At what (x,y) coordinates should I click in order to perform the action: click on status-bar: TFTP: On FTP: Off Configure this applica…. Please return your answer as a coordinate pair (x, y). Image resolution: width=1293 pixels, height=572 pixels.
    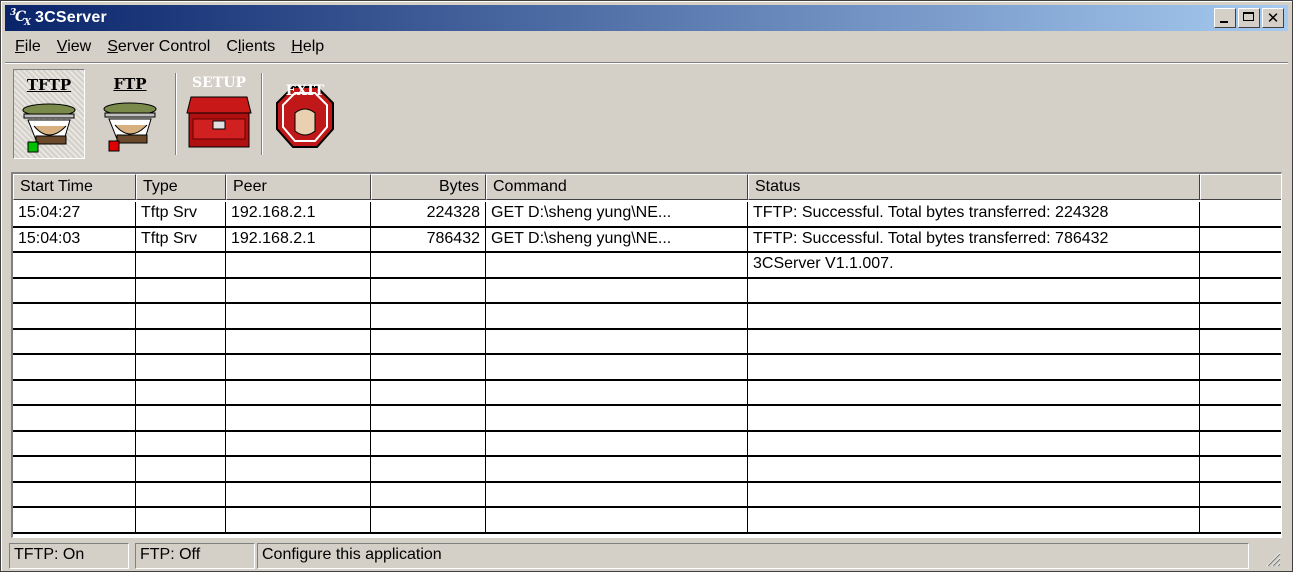
    Looking at the image, I should click on (647, 556).